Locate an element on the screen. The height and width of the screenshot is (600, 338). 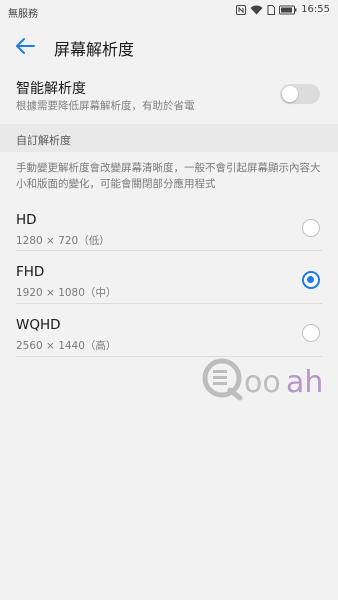
option-detail: 1920 × 1080（中） is located at coordinates (66, 293).